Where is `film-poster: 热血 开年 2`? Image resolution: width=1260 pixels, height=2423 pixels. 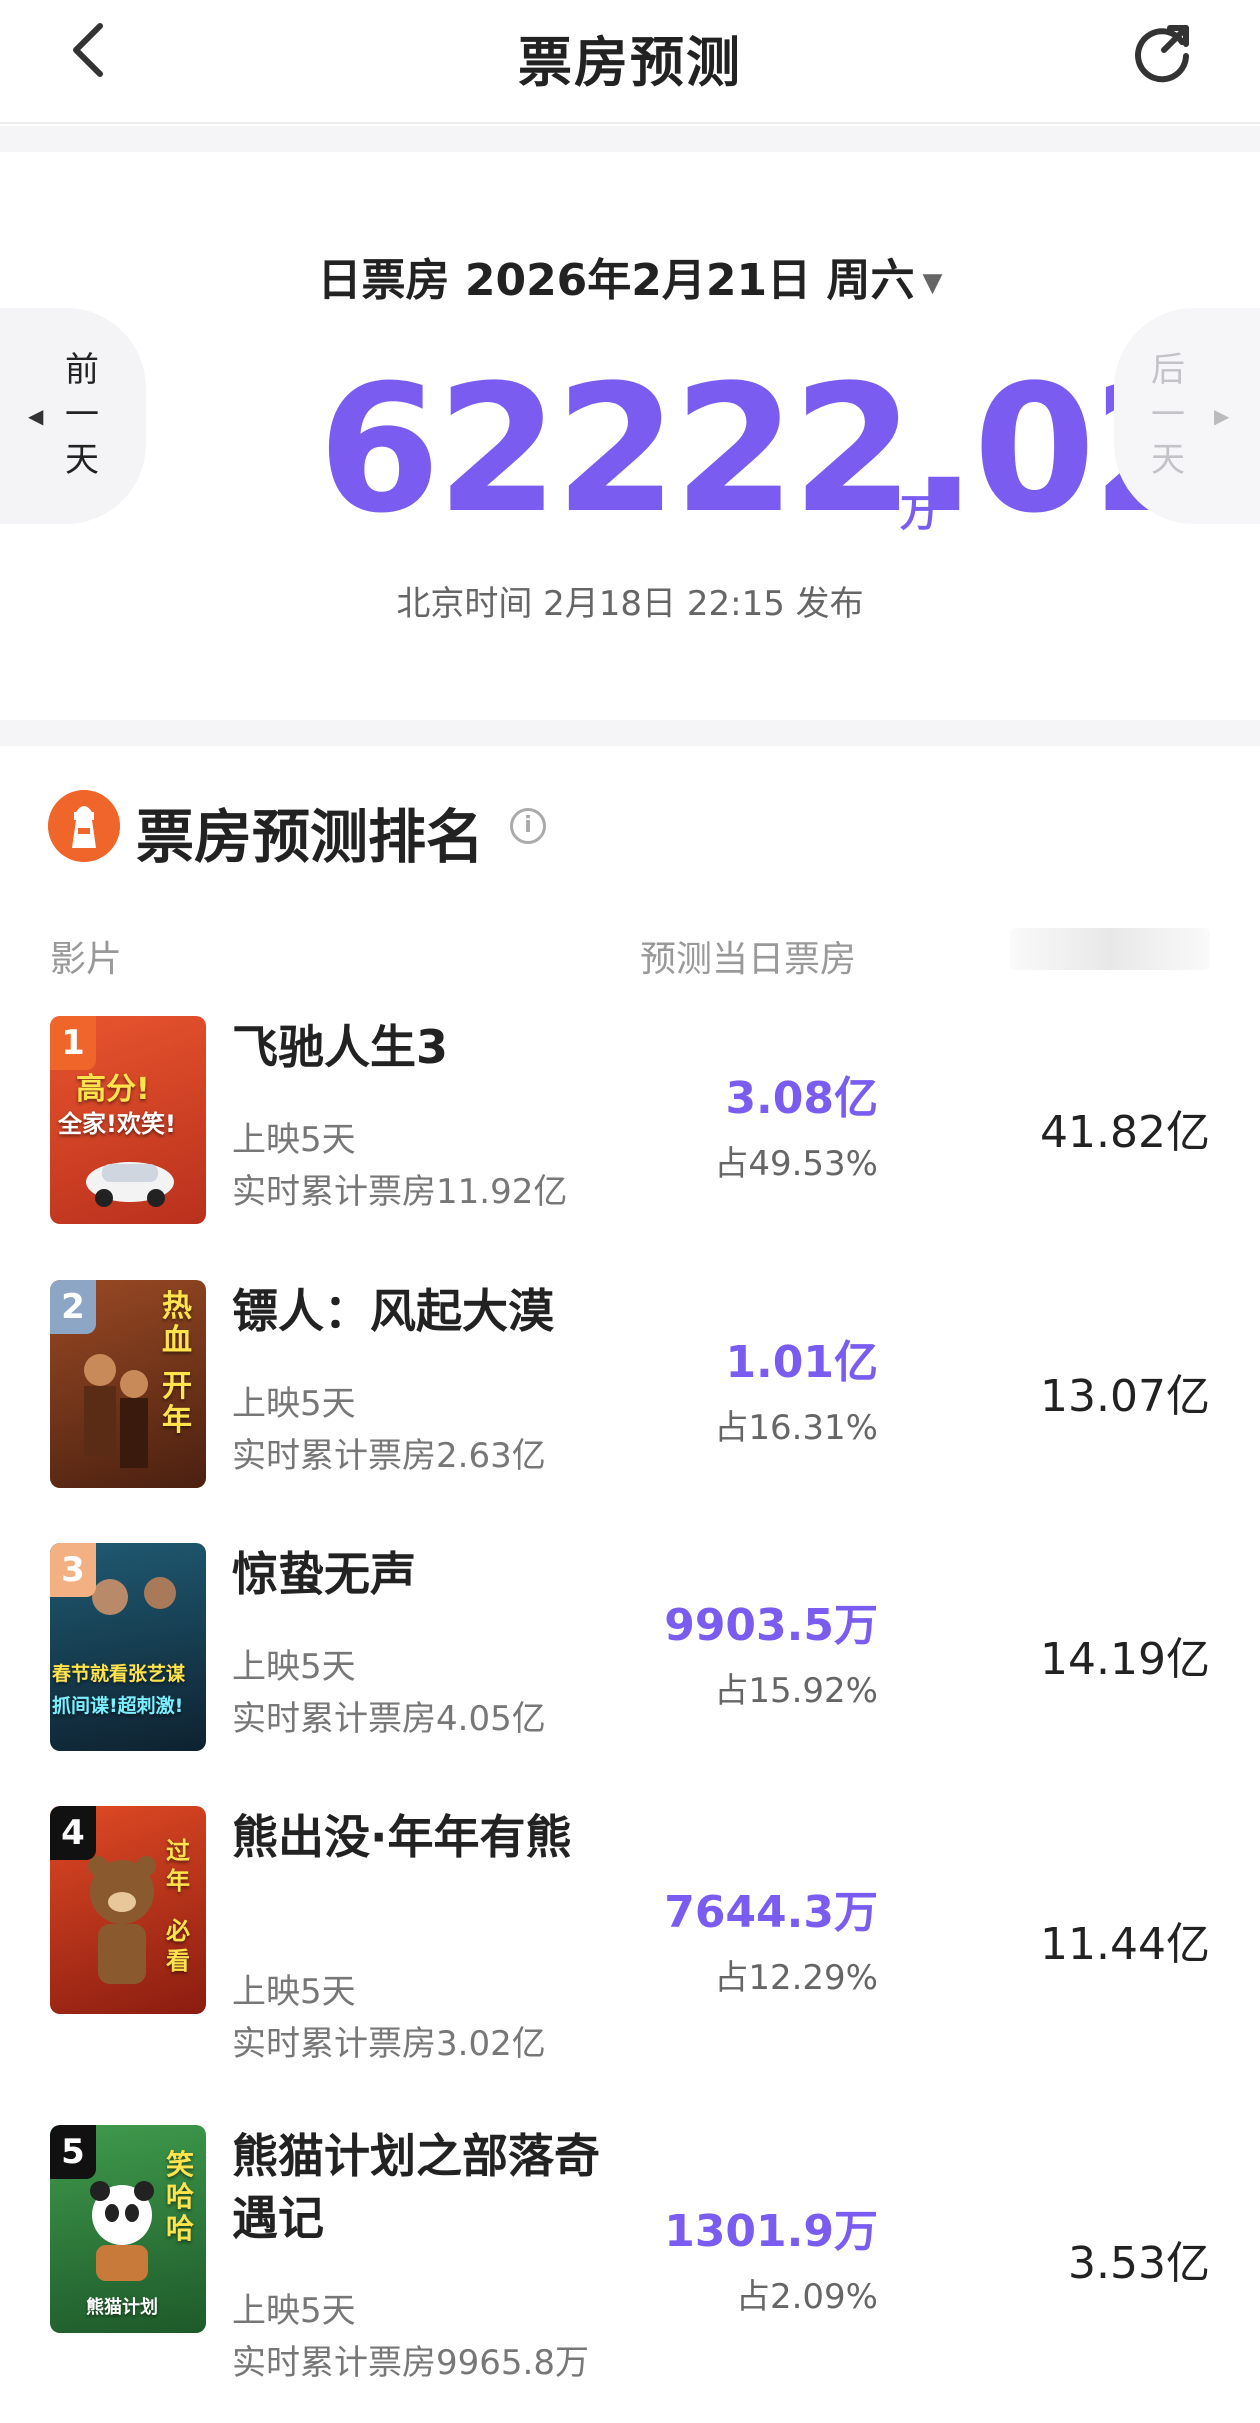
film-poster: 热血 开年 2 is located at coordinates (128, 1384).